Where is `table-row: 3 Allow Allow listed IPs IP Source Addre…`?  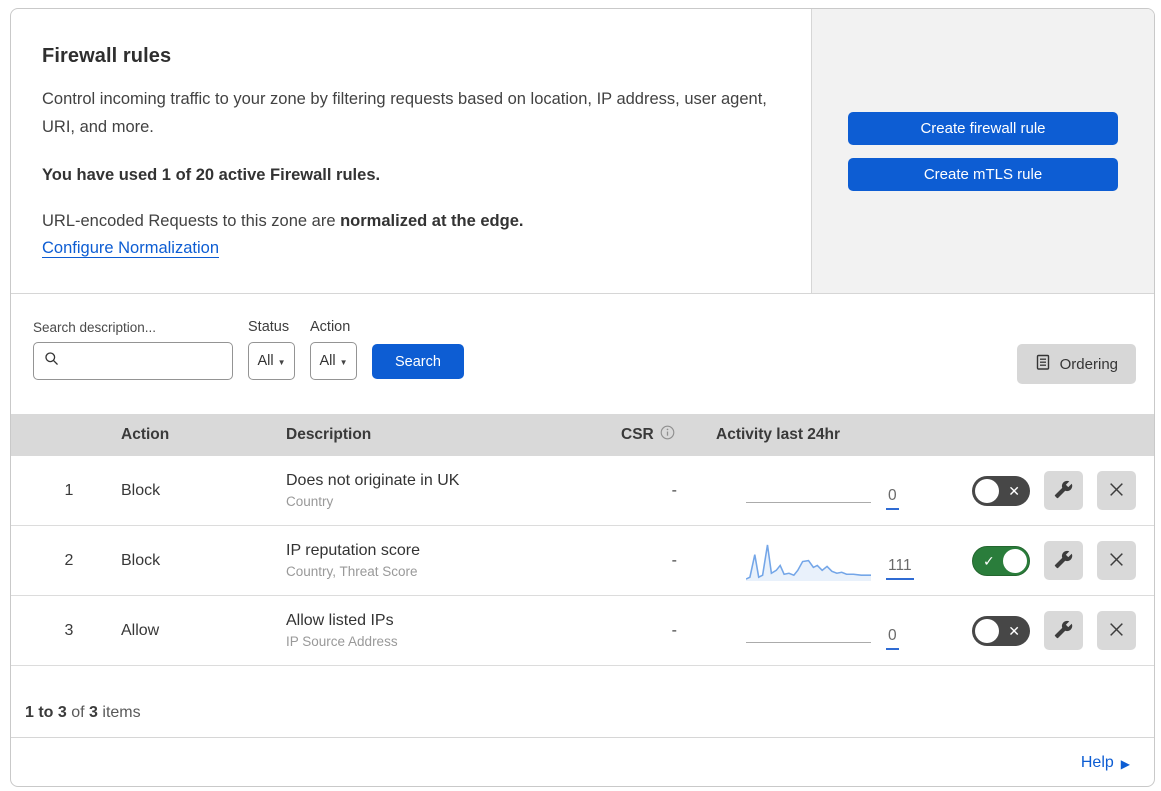
table-row: 3 Allow Allow listed IPs IP Source Addre… is located at coordinates (582, 631).